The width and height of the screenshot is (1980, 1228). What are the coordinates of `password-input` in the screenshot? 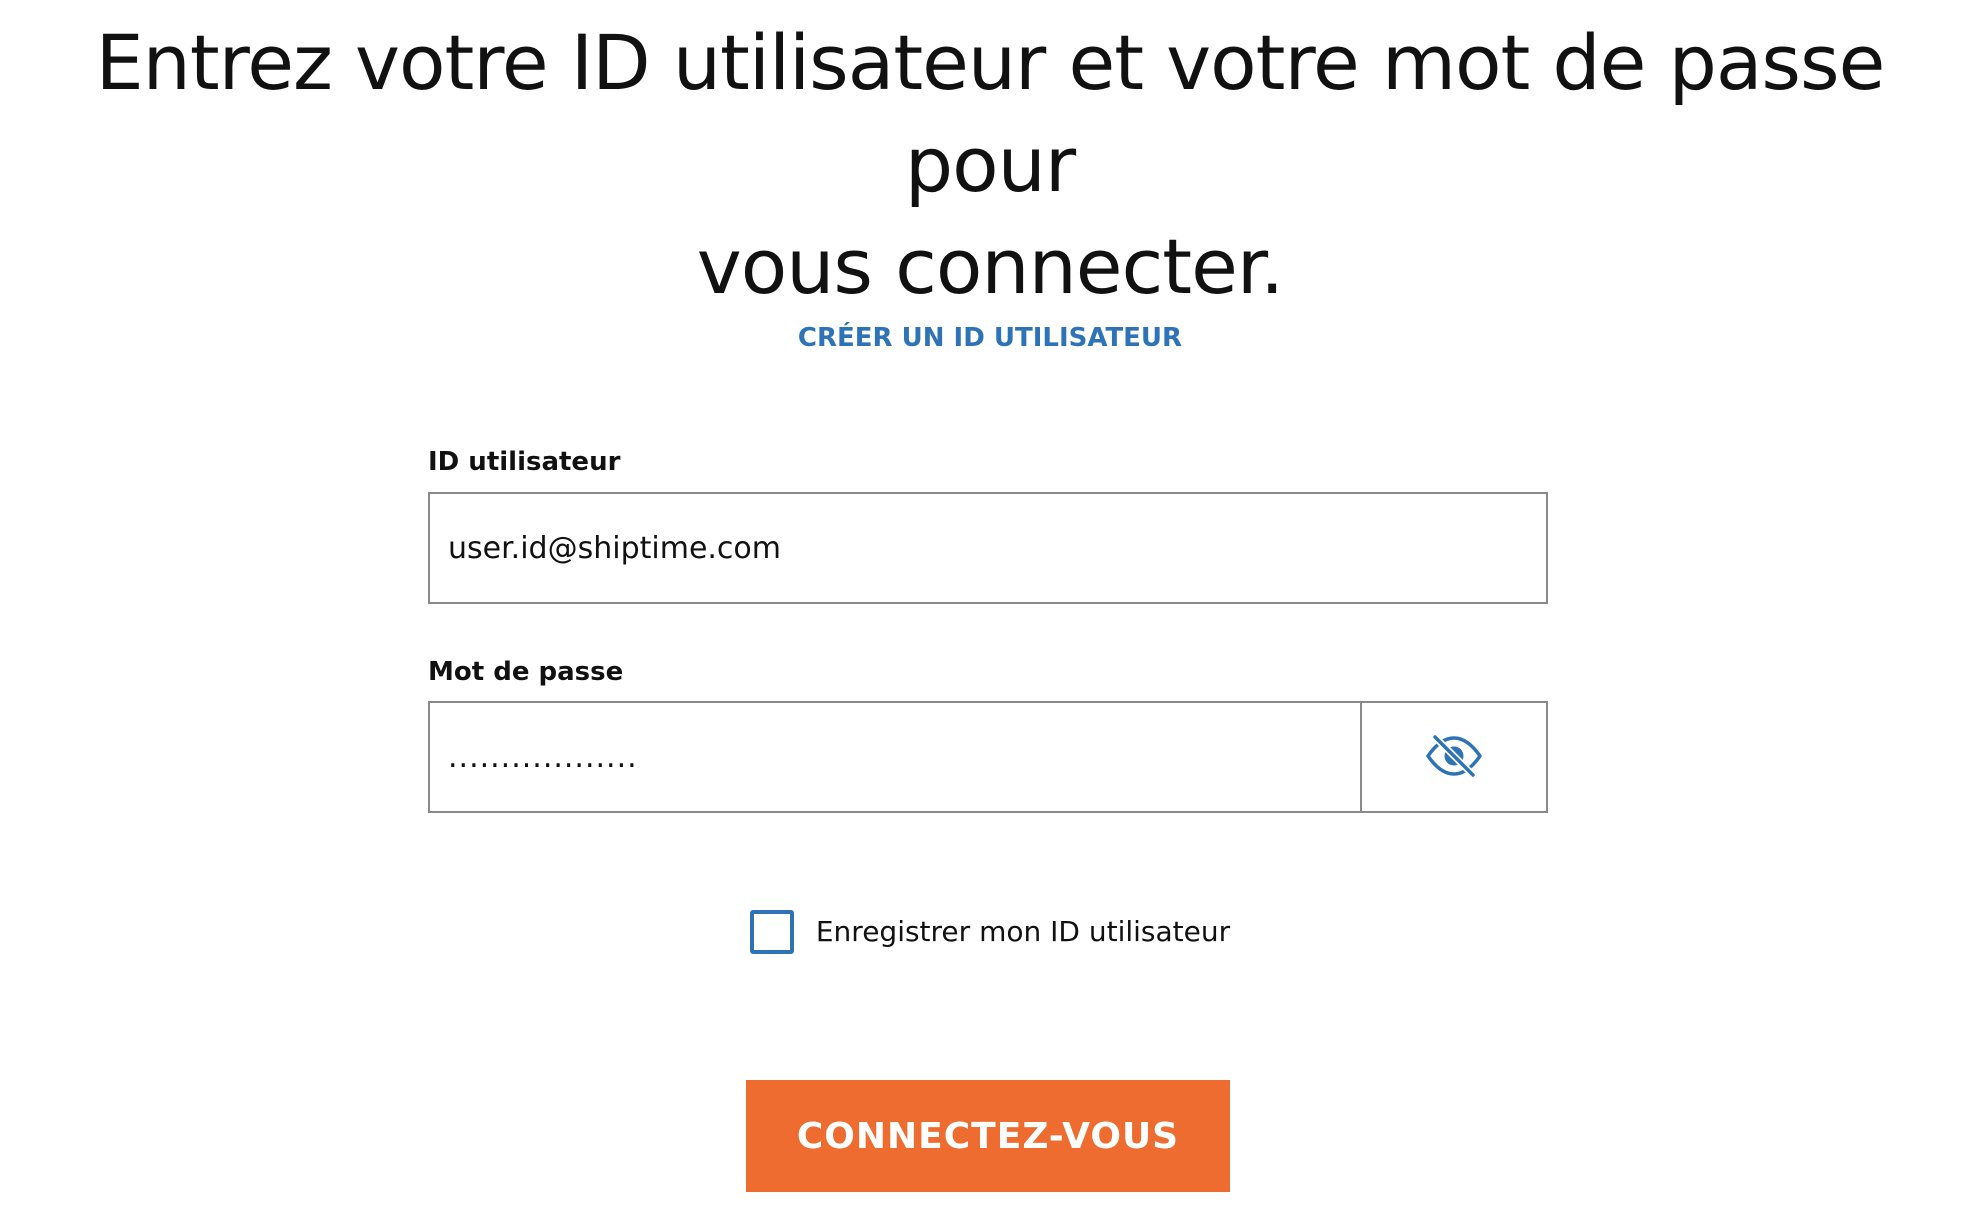 It's located at (895, 757).